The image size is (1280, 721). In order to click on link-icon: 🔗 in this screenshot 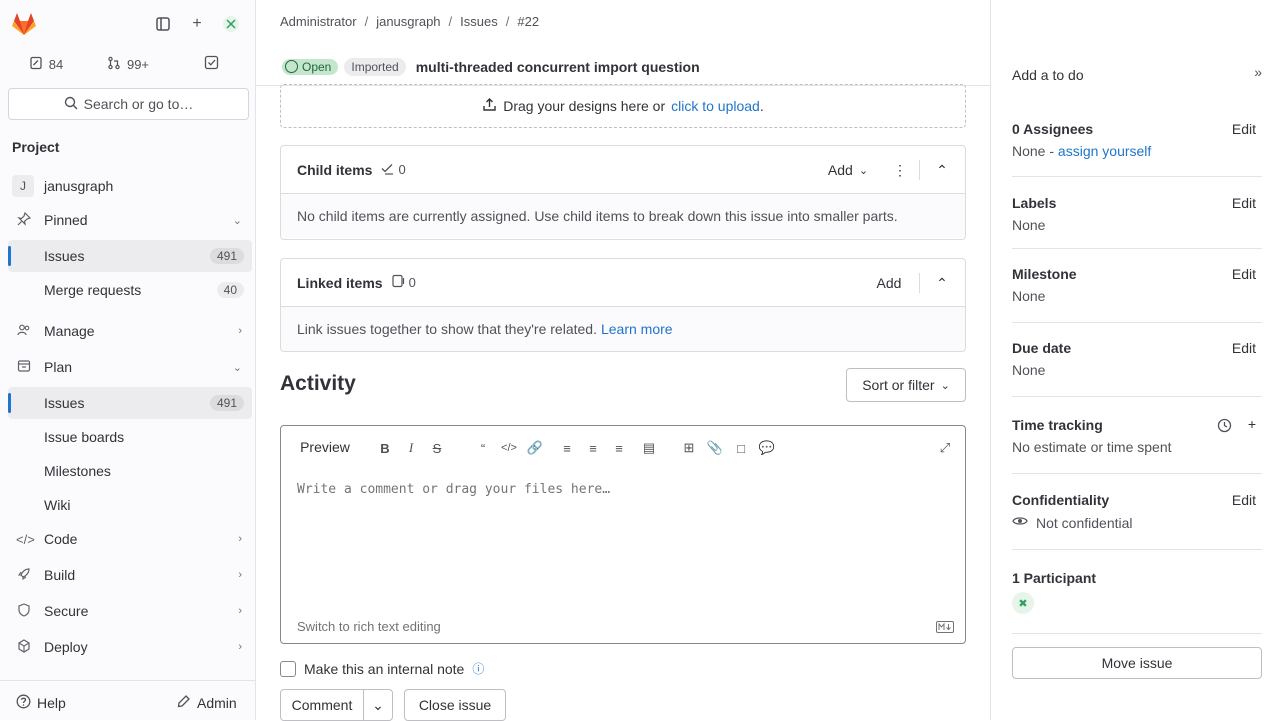, I will do `click(535, 448)`.